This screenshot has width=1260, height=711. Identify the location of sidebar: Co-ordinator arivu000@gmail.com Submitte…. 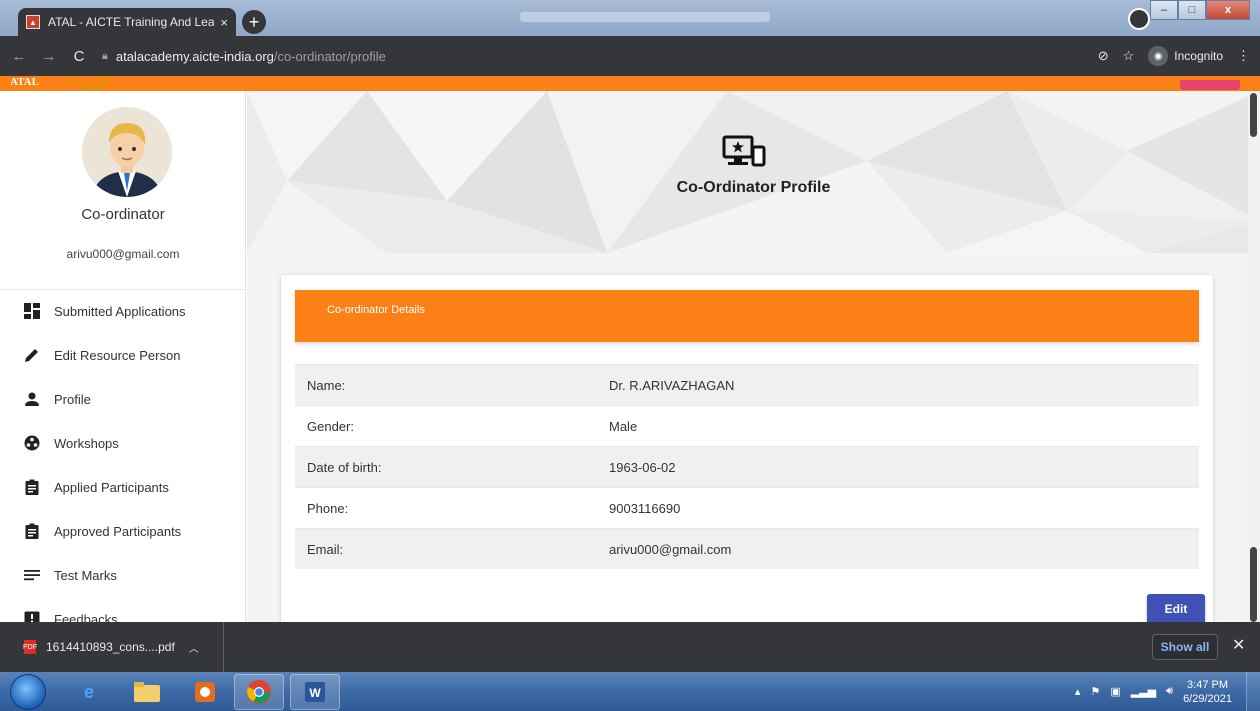
(123, 356).